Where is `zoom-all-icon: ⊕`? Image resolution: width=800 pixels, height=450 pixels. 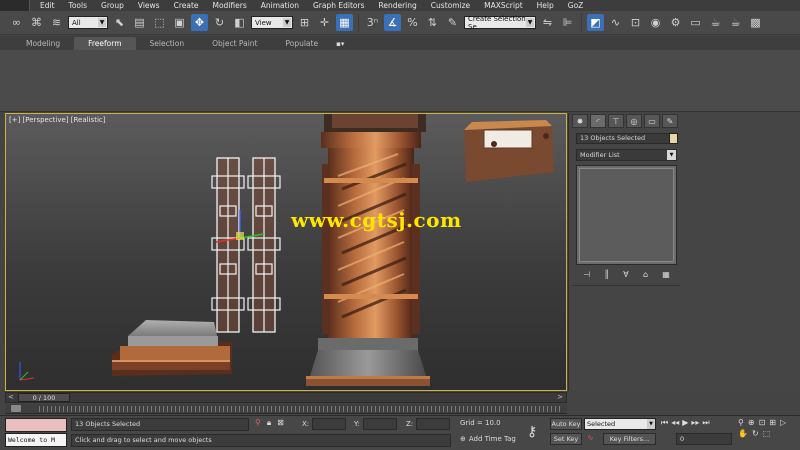
zoom-all-icon: ⊕ is located at coordinates (751, 422).